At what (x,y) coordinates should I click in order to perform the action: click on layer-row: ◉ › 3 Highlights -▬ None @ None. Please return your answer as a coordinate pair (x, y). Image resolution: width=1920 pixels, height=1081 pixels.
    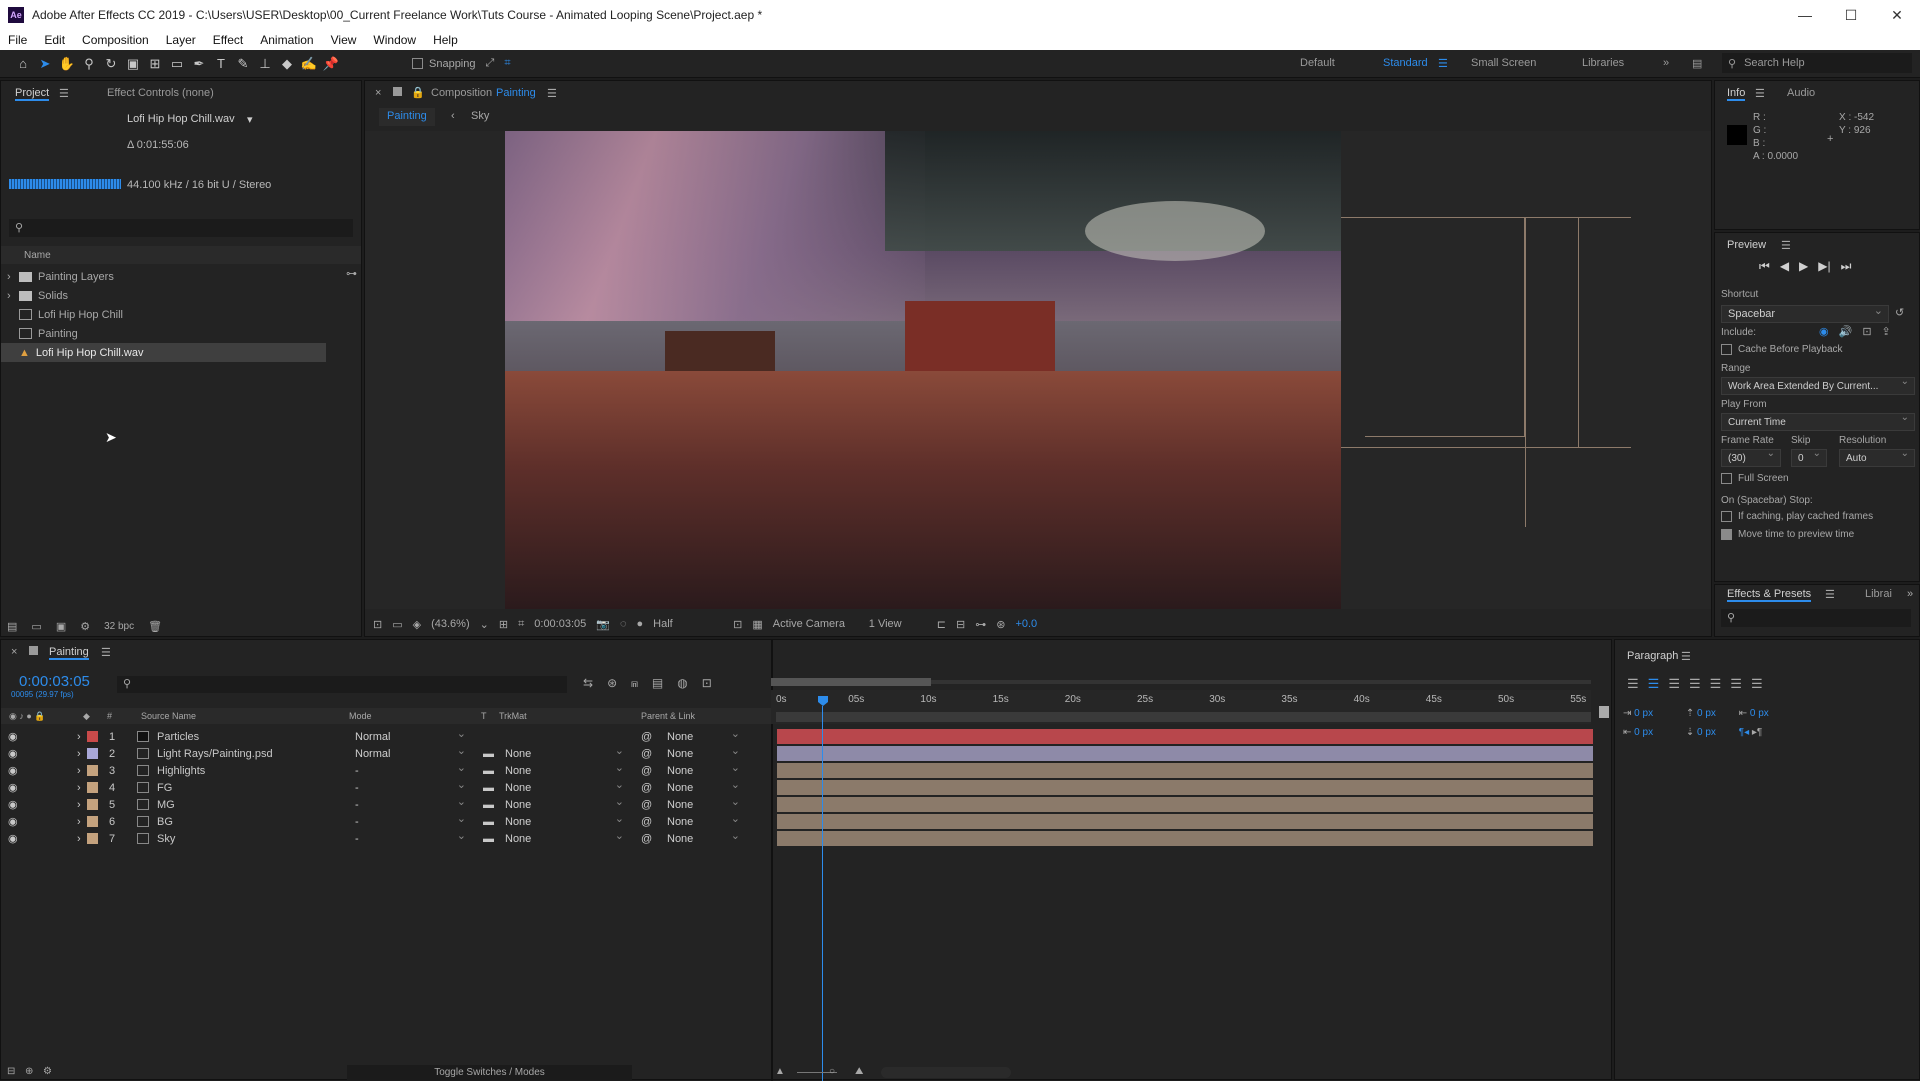
    Looking at the image, I should click on (386, 770).